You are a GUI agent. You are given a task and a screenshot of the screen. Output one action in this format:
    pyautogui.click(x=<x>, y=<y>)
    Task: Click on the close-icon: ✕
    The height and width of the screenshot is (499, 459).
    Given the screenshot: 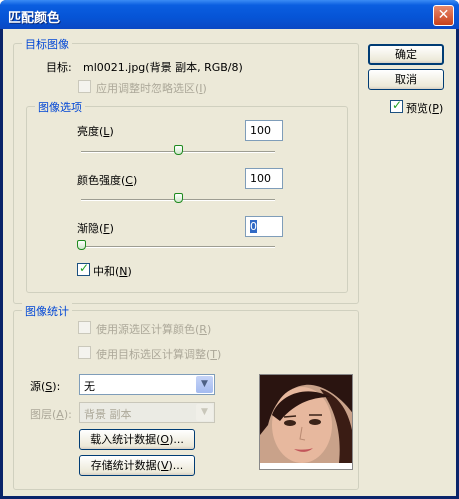 What is the action you would take?
    pyautogui.click(x=443, y=15)
    